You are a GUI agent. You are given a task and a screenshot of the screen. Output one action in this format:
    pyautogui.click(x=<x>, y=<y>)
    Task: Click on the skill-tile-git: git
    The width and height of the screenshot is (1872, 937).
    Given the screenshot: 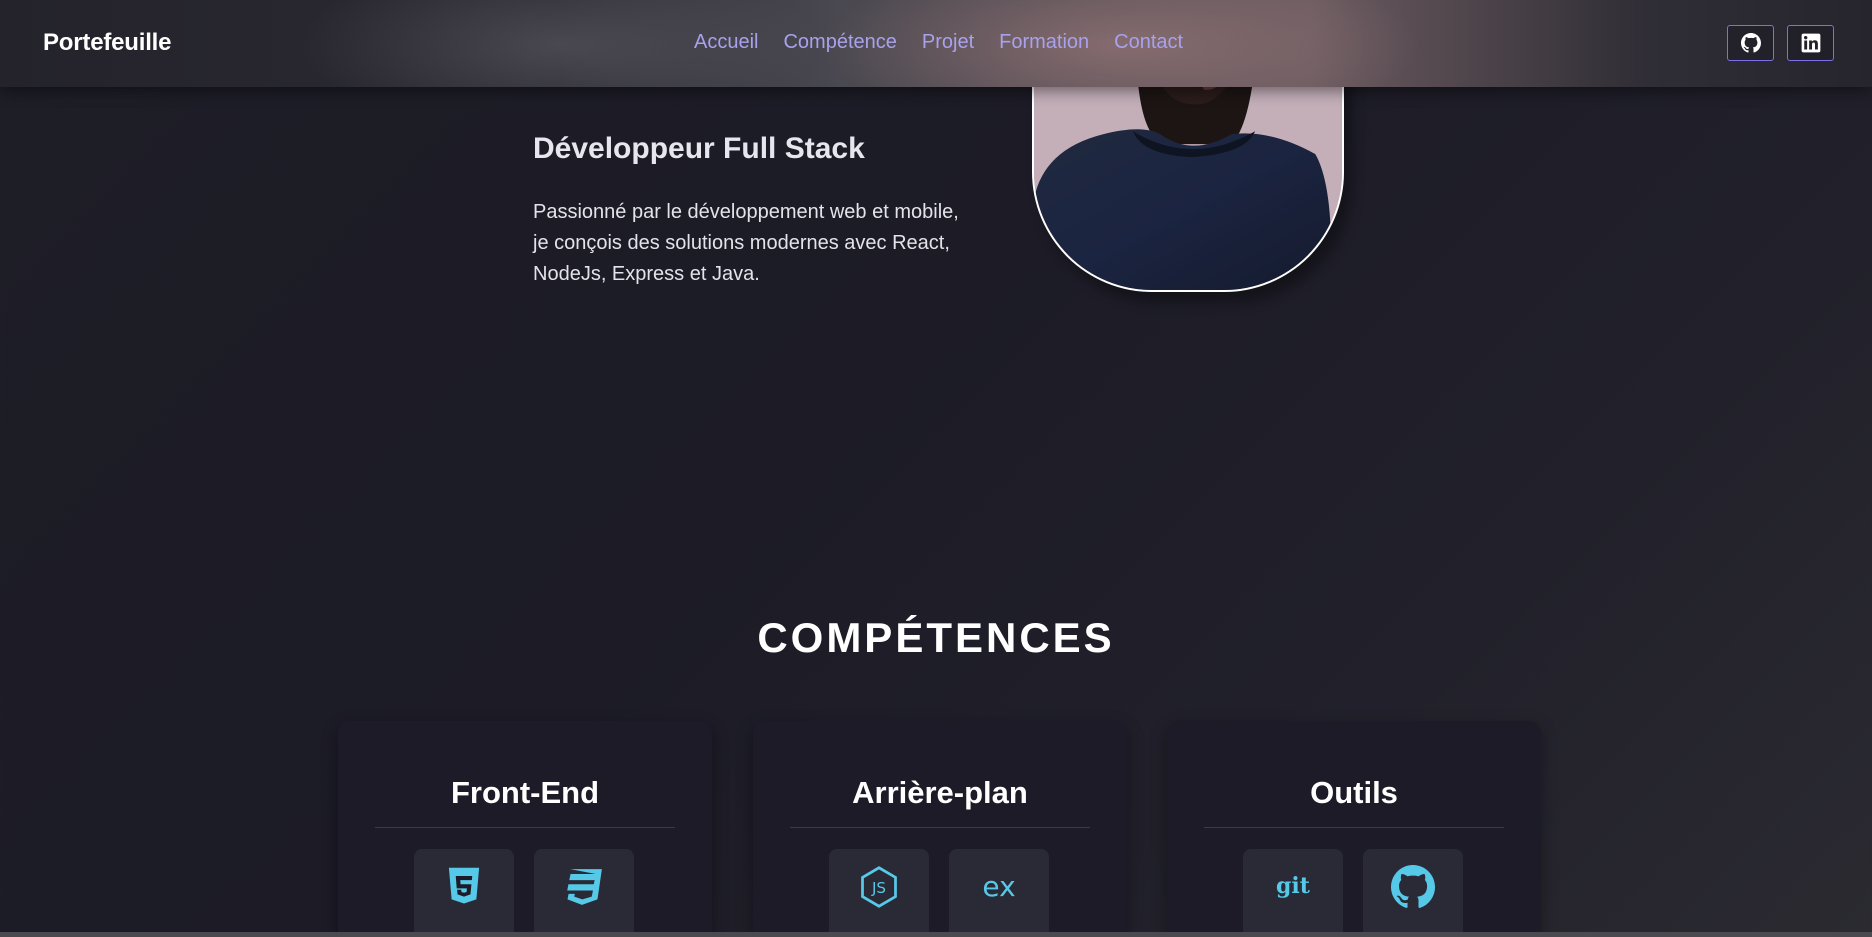 What is the action you would take?
    pyautogui.click(x=1293, y=893)
    